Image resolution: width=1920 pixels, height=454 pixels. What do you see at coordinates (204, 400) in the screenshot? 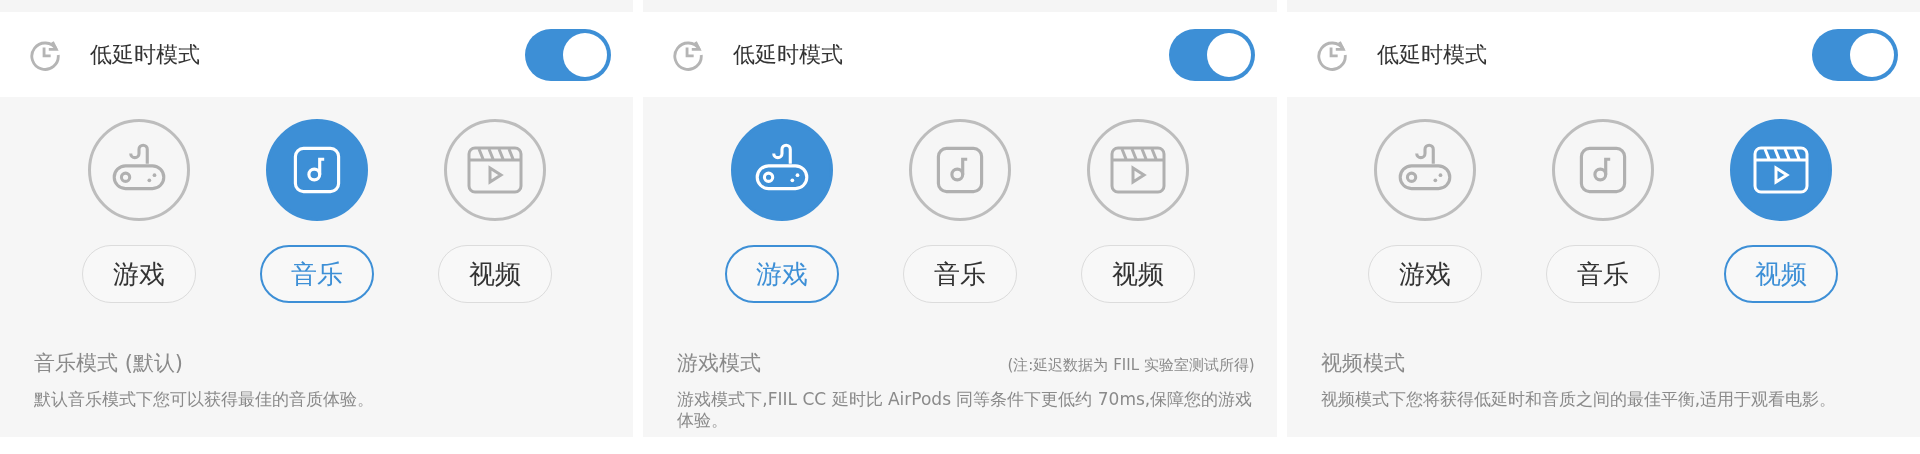
I see `mode-description: 默认音乐模式下您可以获得最佳的音质体验。` at bounding box center [204, 400].